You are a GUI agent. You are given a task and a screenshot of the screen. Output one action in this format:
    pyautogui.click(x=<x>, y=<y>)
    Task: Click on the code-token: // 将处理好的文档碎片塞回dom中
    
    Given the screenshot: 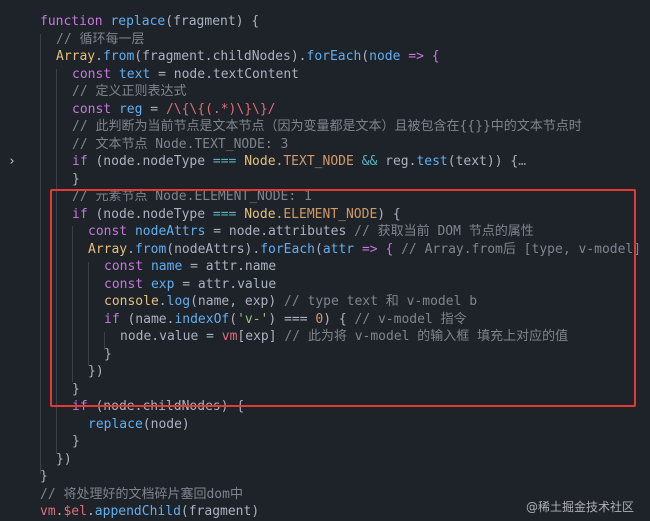 What is the action you would take?
    pyautogui.click(x=141, y=494)
    